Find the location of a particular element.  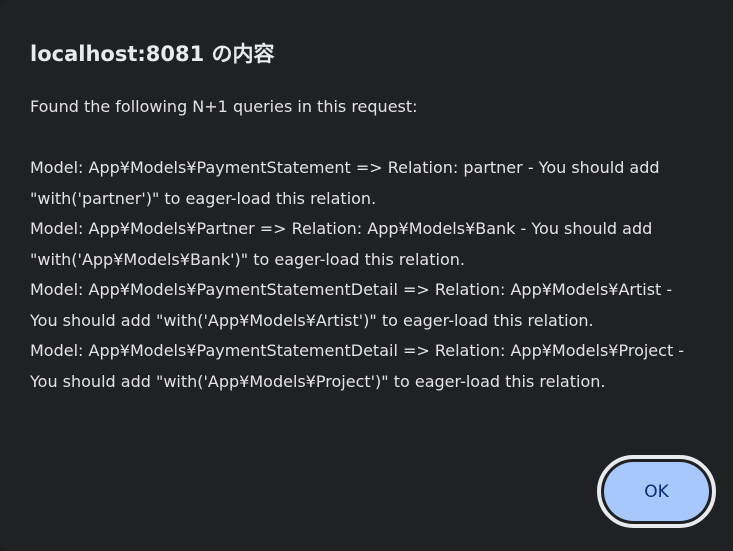

ok-button-label: OK is located at coordinates (656, 491).